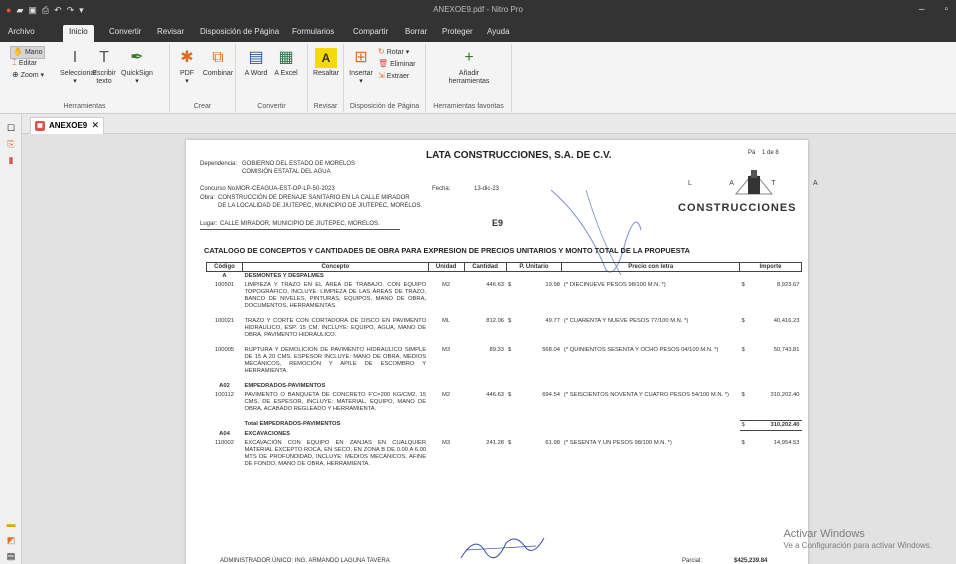  I want to click on row-amount, so click(771, 434).